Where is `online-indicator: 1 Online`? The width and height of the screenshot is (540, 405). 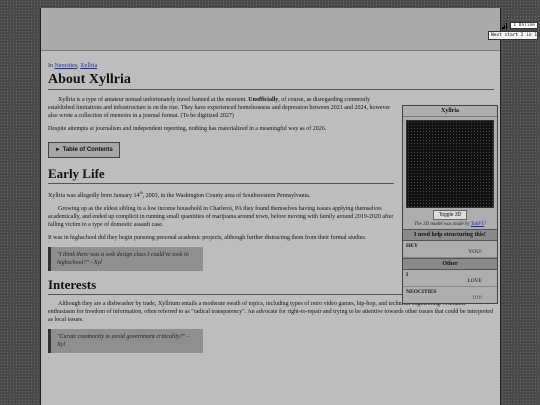 online-indicator: 1 Online is located at coordinates (524, 25).